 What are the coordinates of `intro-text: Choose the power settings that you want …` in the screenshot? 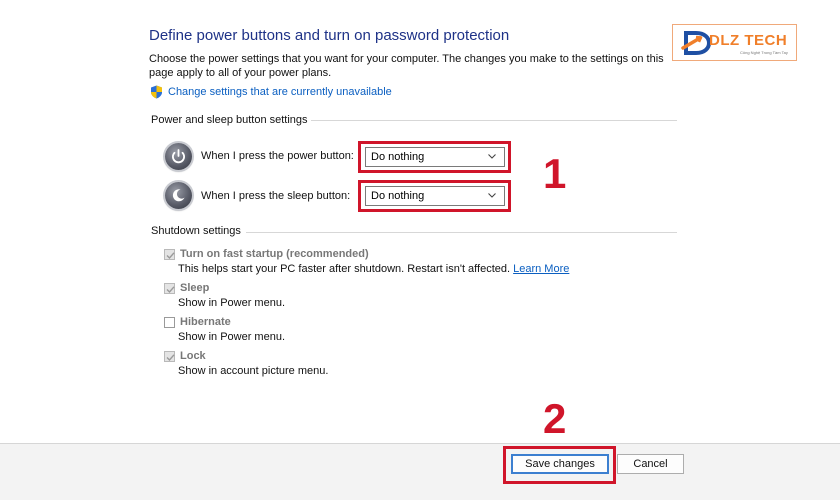 It's located at (406, 66).